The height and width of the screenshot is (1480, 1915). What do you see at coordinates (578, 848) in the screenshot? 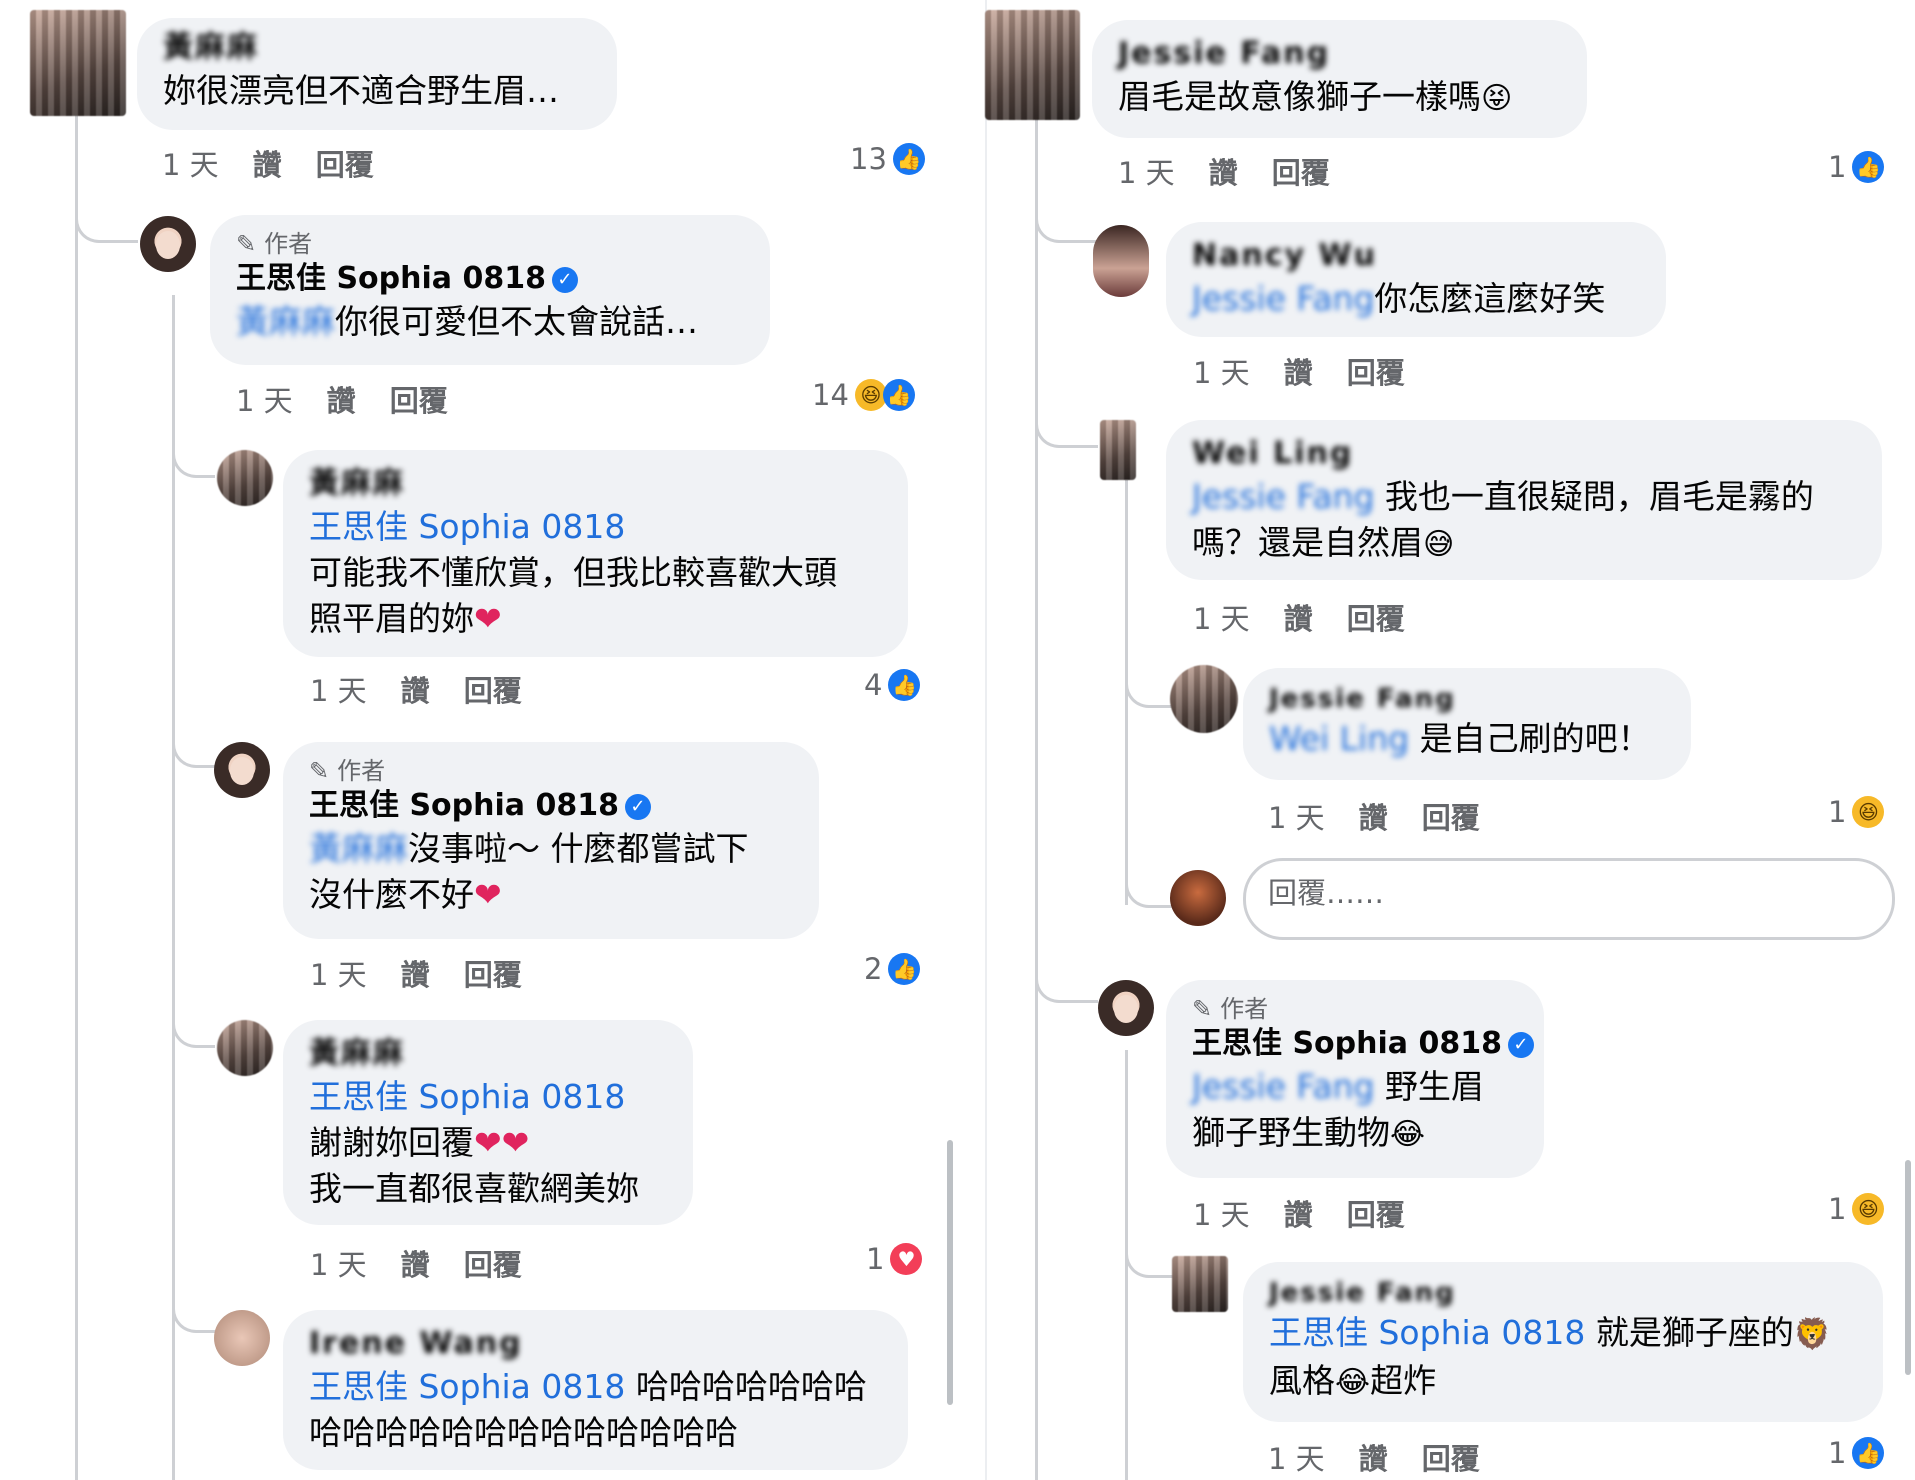
I see `comment-text-line: 沒事啦～ 什麼都嘗試下` at bounding box center [578, 848].